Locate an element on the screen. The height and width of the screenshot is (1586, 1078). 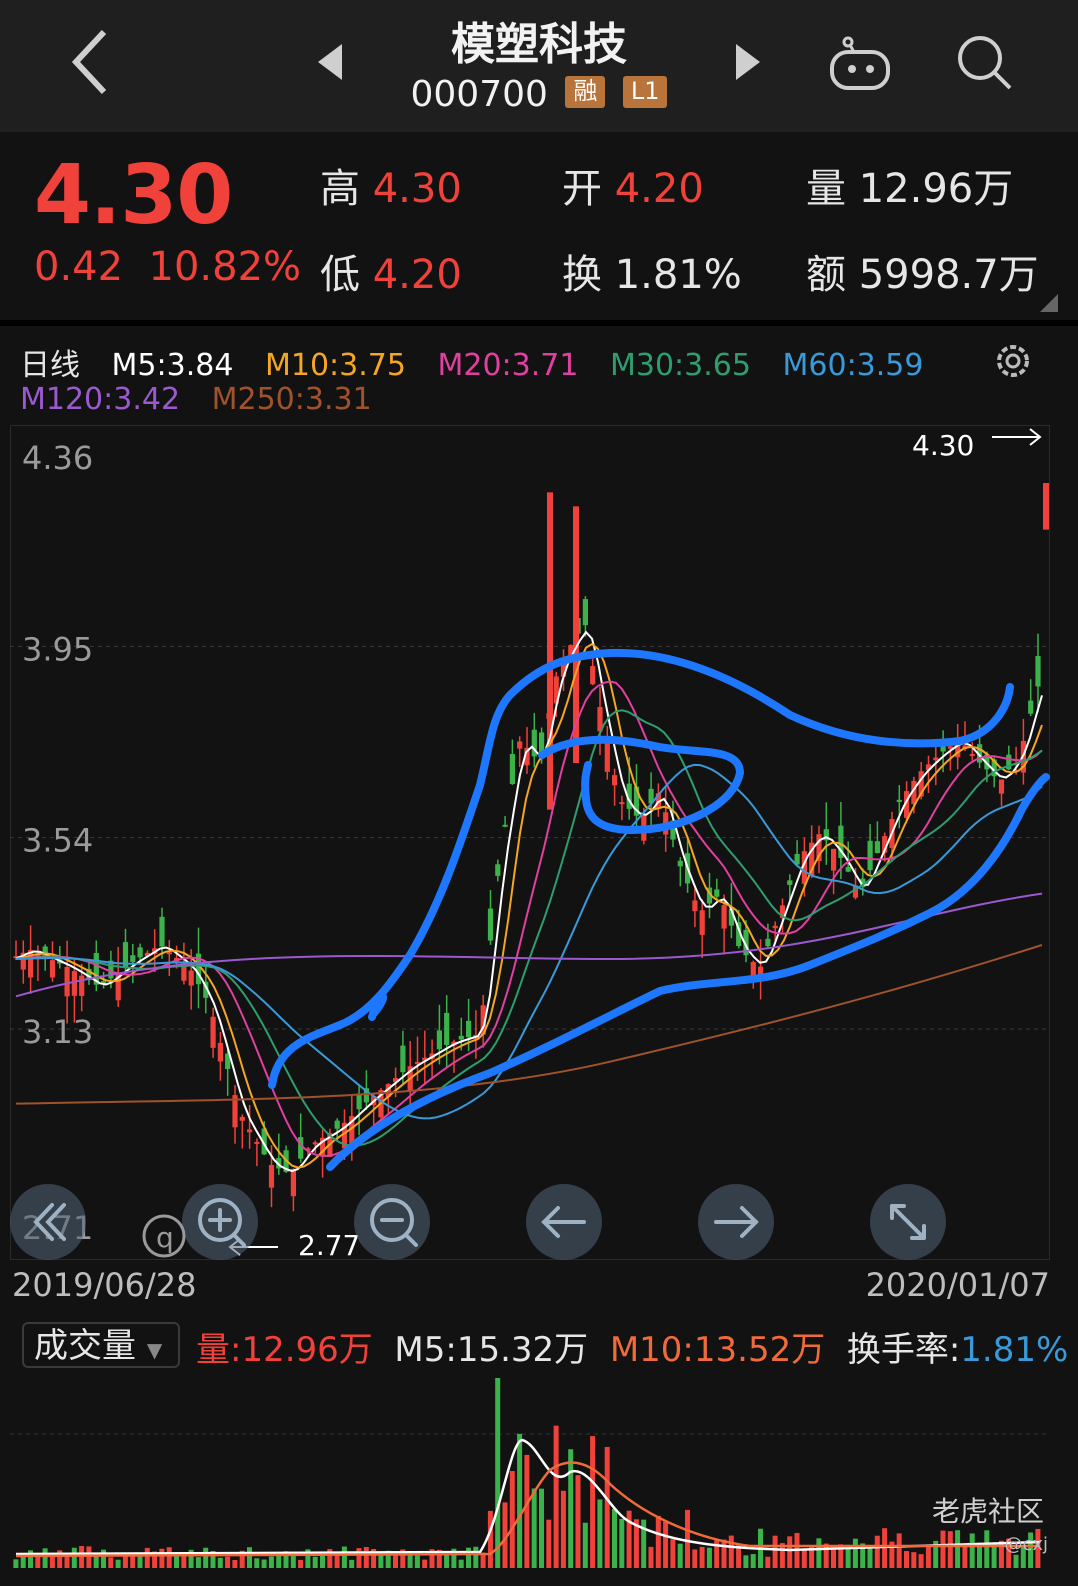
robot-assistant-icon is located at coordinates (860, 64).